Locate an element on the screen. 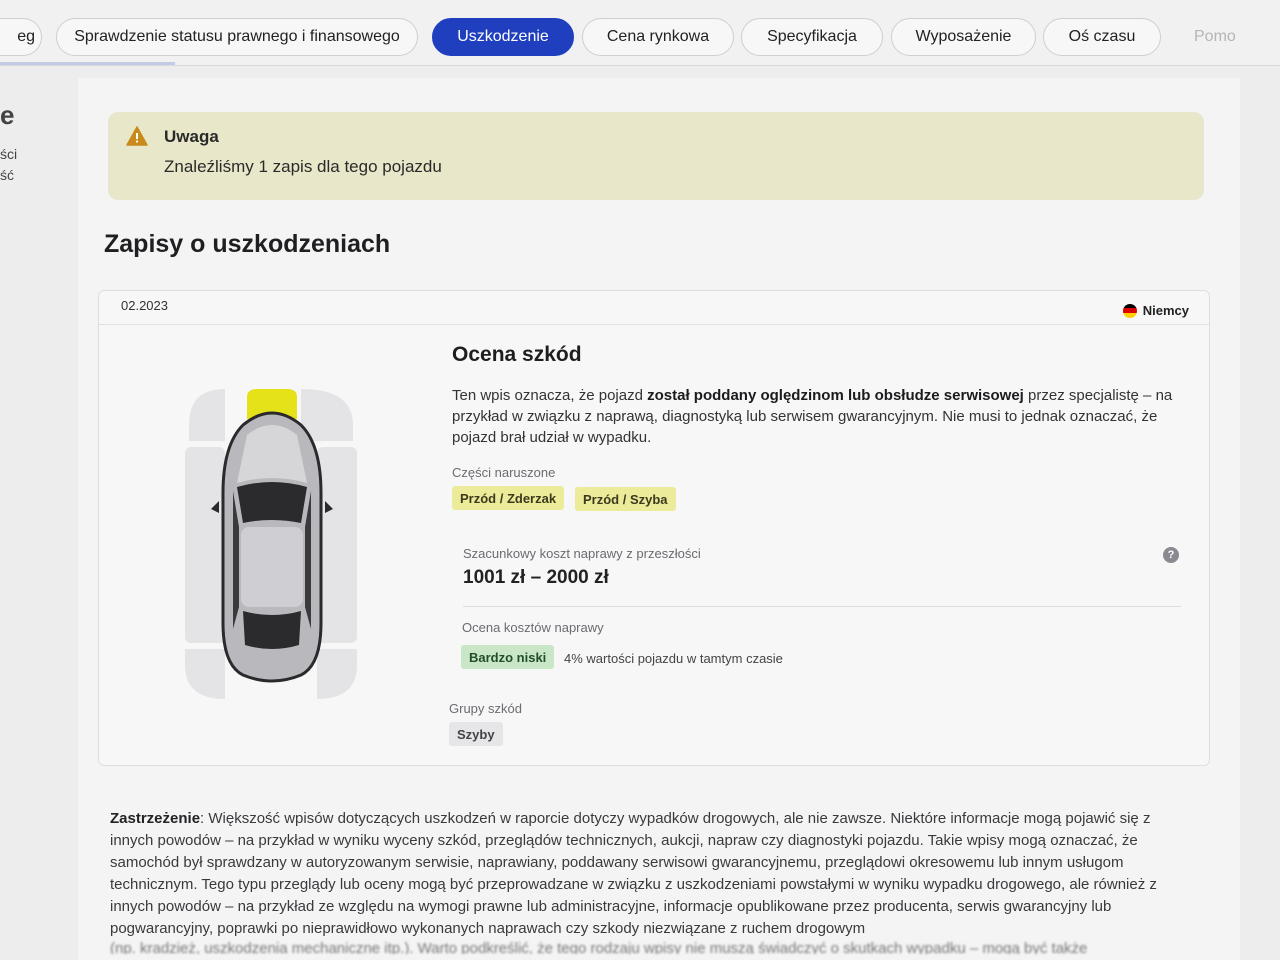 Image resolution: width=1280 pixels, height=960 pixels. tab-label: Wyposażenie is located at coordinates (963, 36).